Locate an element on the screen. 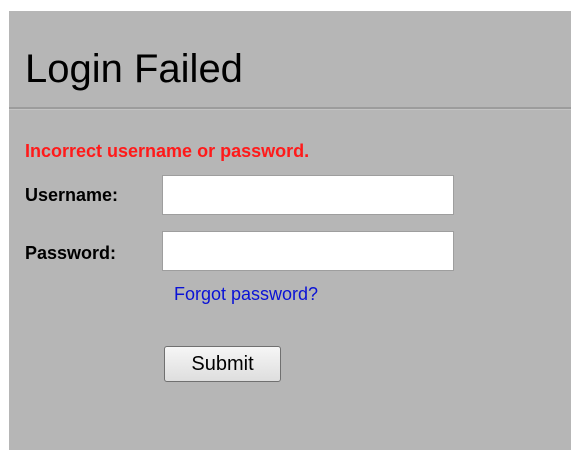 This screenshot has width=571, height=450. page-title: Login Failed is located at coordinates (134, 69).